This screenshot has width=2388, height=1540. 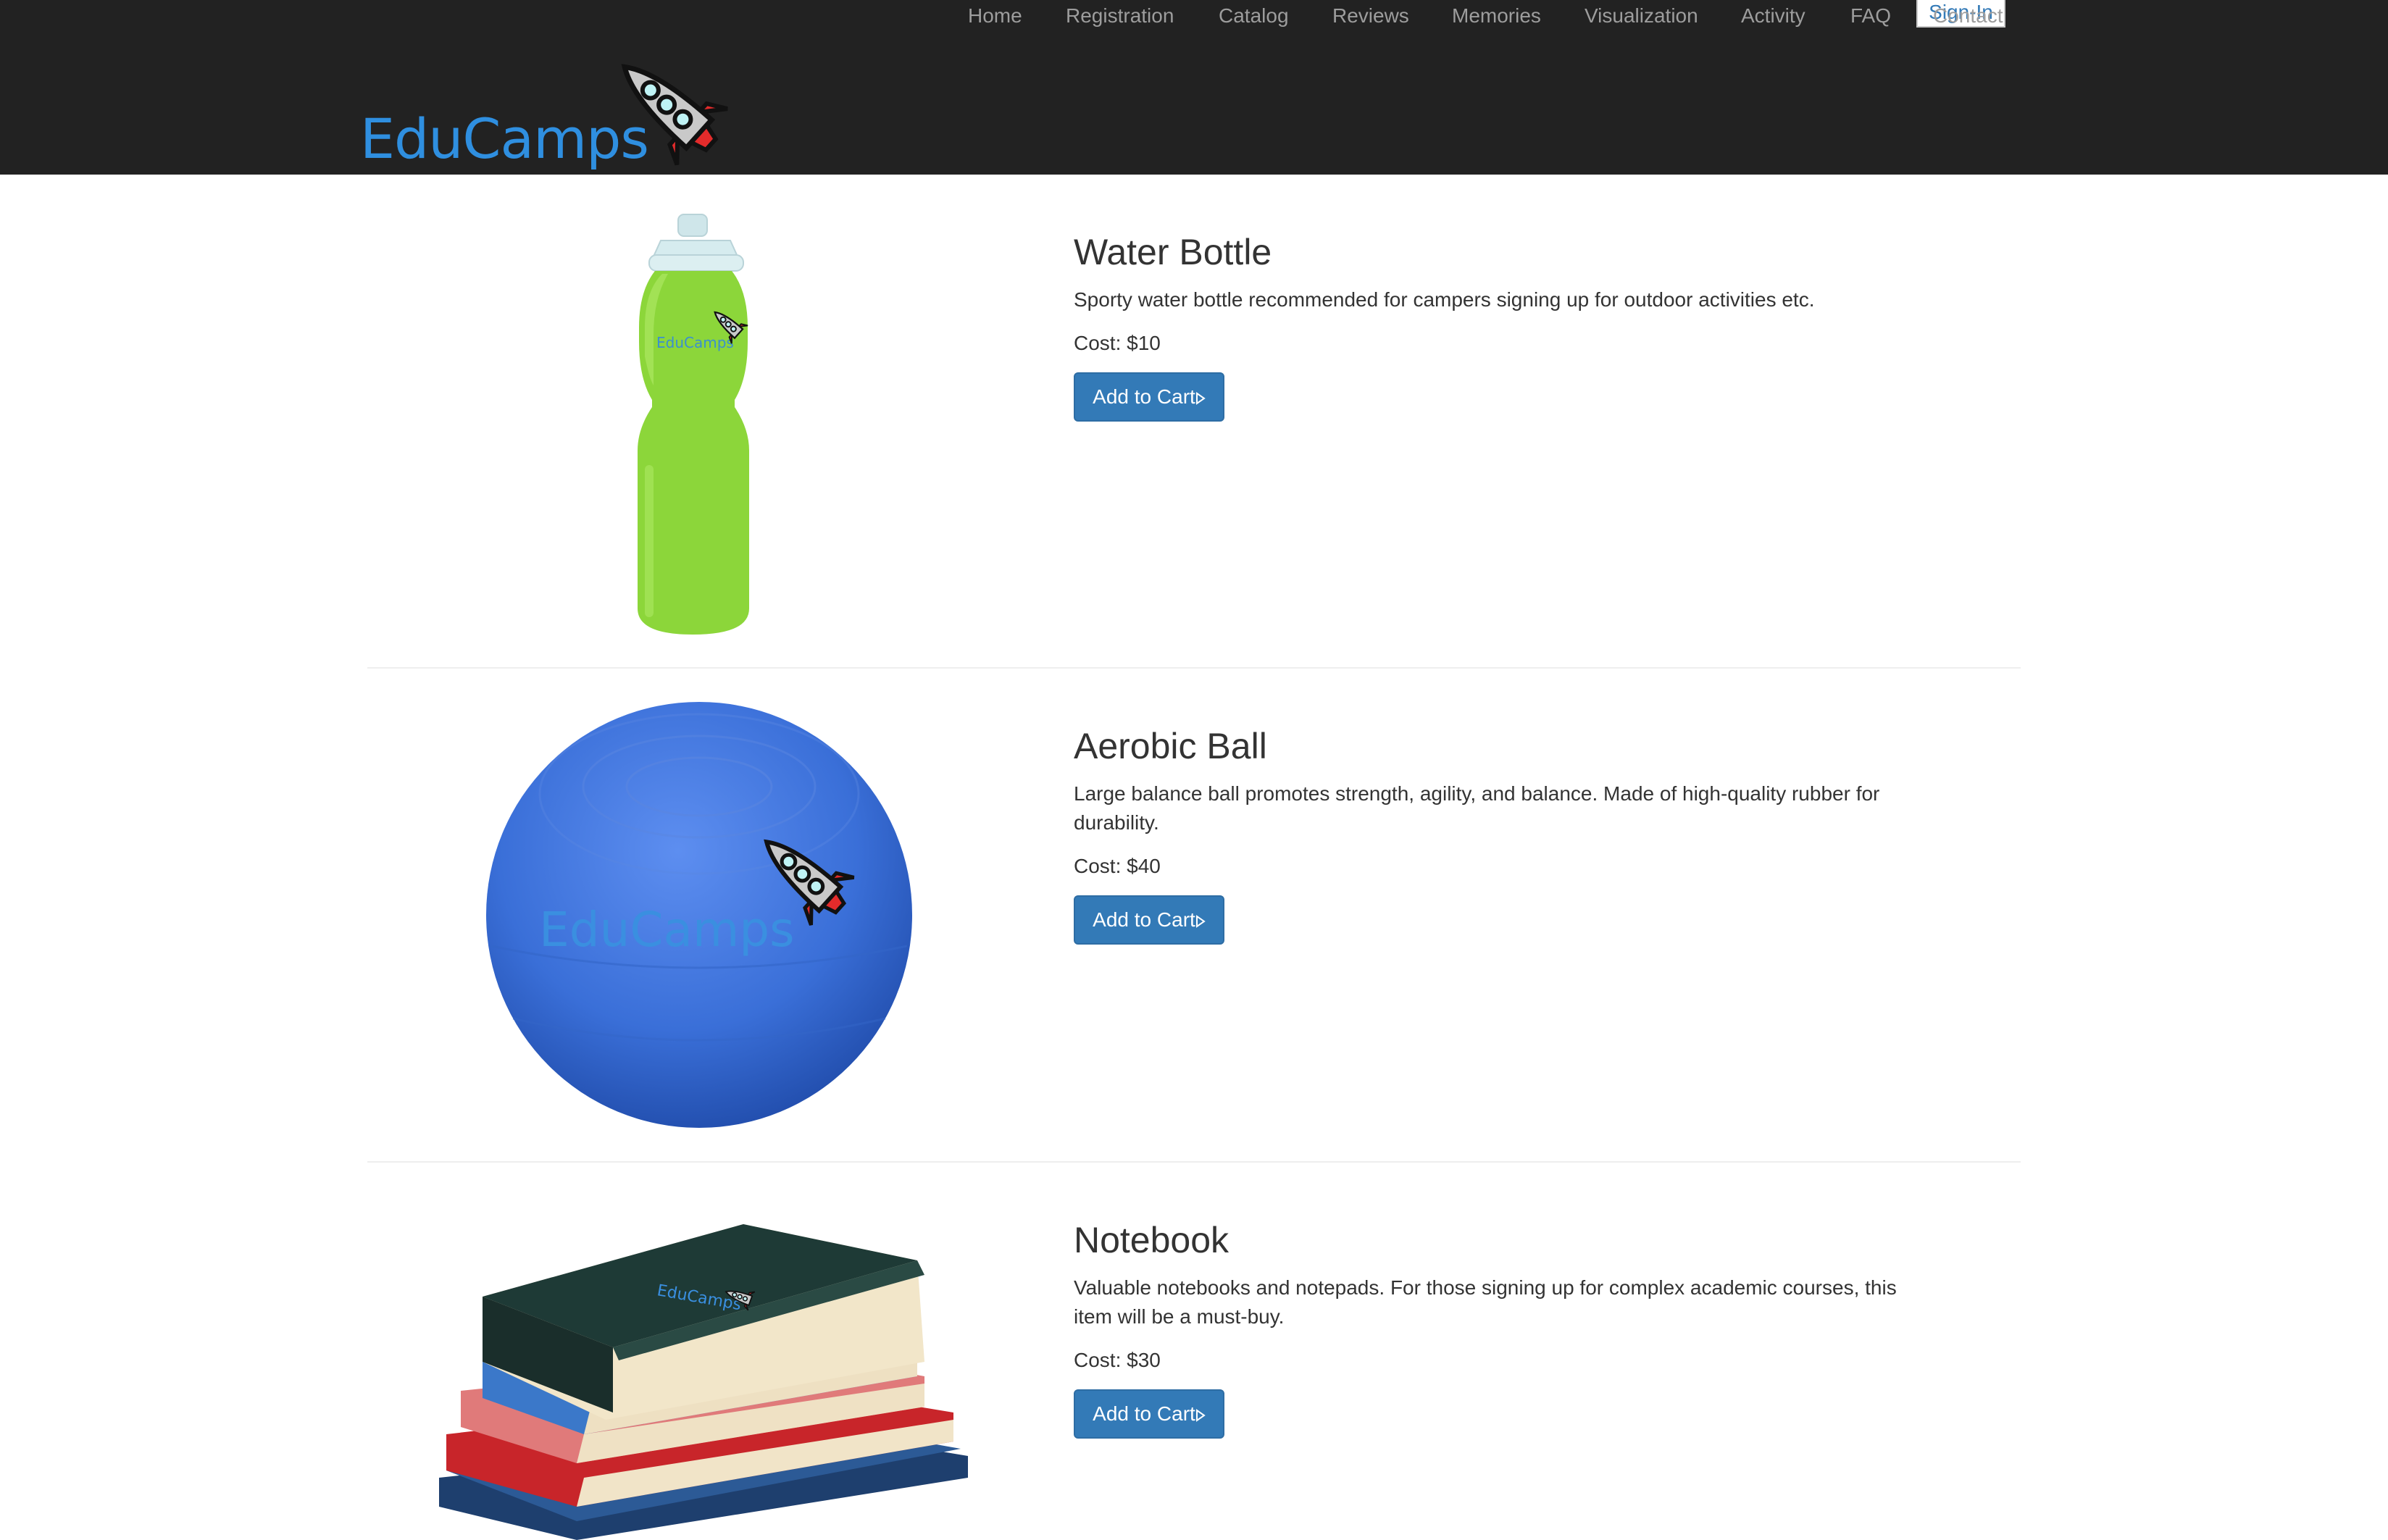 I want to click on nav-faq: FAQ, so click(x=1870, y=16).